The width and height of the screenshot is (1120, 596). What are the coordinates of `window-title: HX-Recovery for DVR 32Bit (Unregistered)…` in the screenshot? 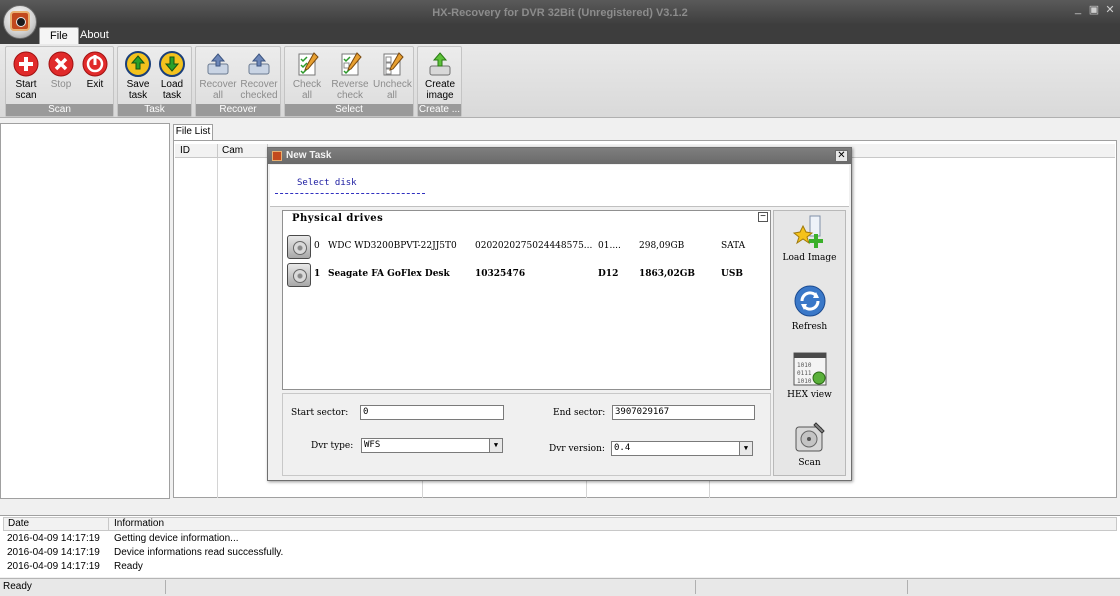 It's located at (560, 13).